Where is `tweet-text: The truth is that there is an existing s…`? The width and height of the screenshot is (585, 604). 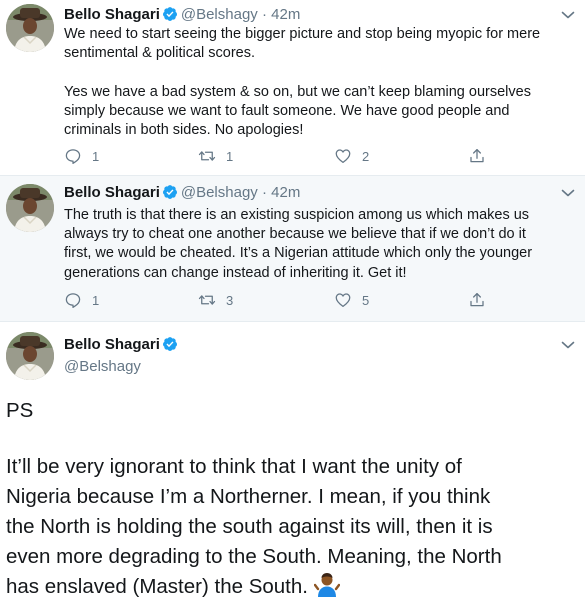
tweet-text: The truth is that there is an existing s… is located at coordinates (298, 244).